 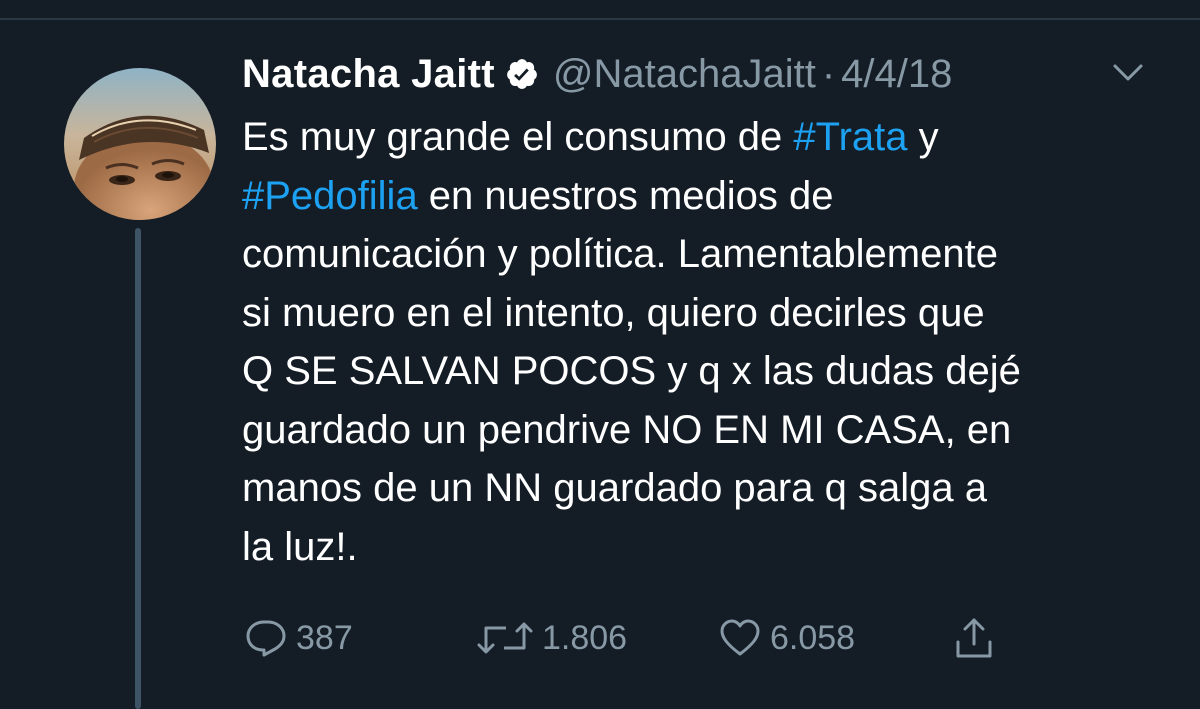 What do you see at coordinates (813, 637) in the screenshot?
I see `like-count: 6.058` at bounding box center [813, 637].